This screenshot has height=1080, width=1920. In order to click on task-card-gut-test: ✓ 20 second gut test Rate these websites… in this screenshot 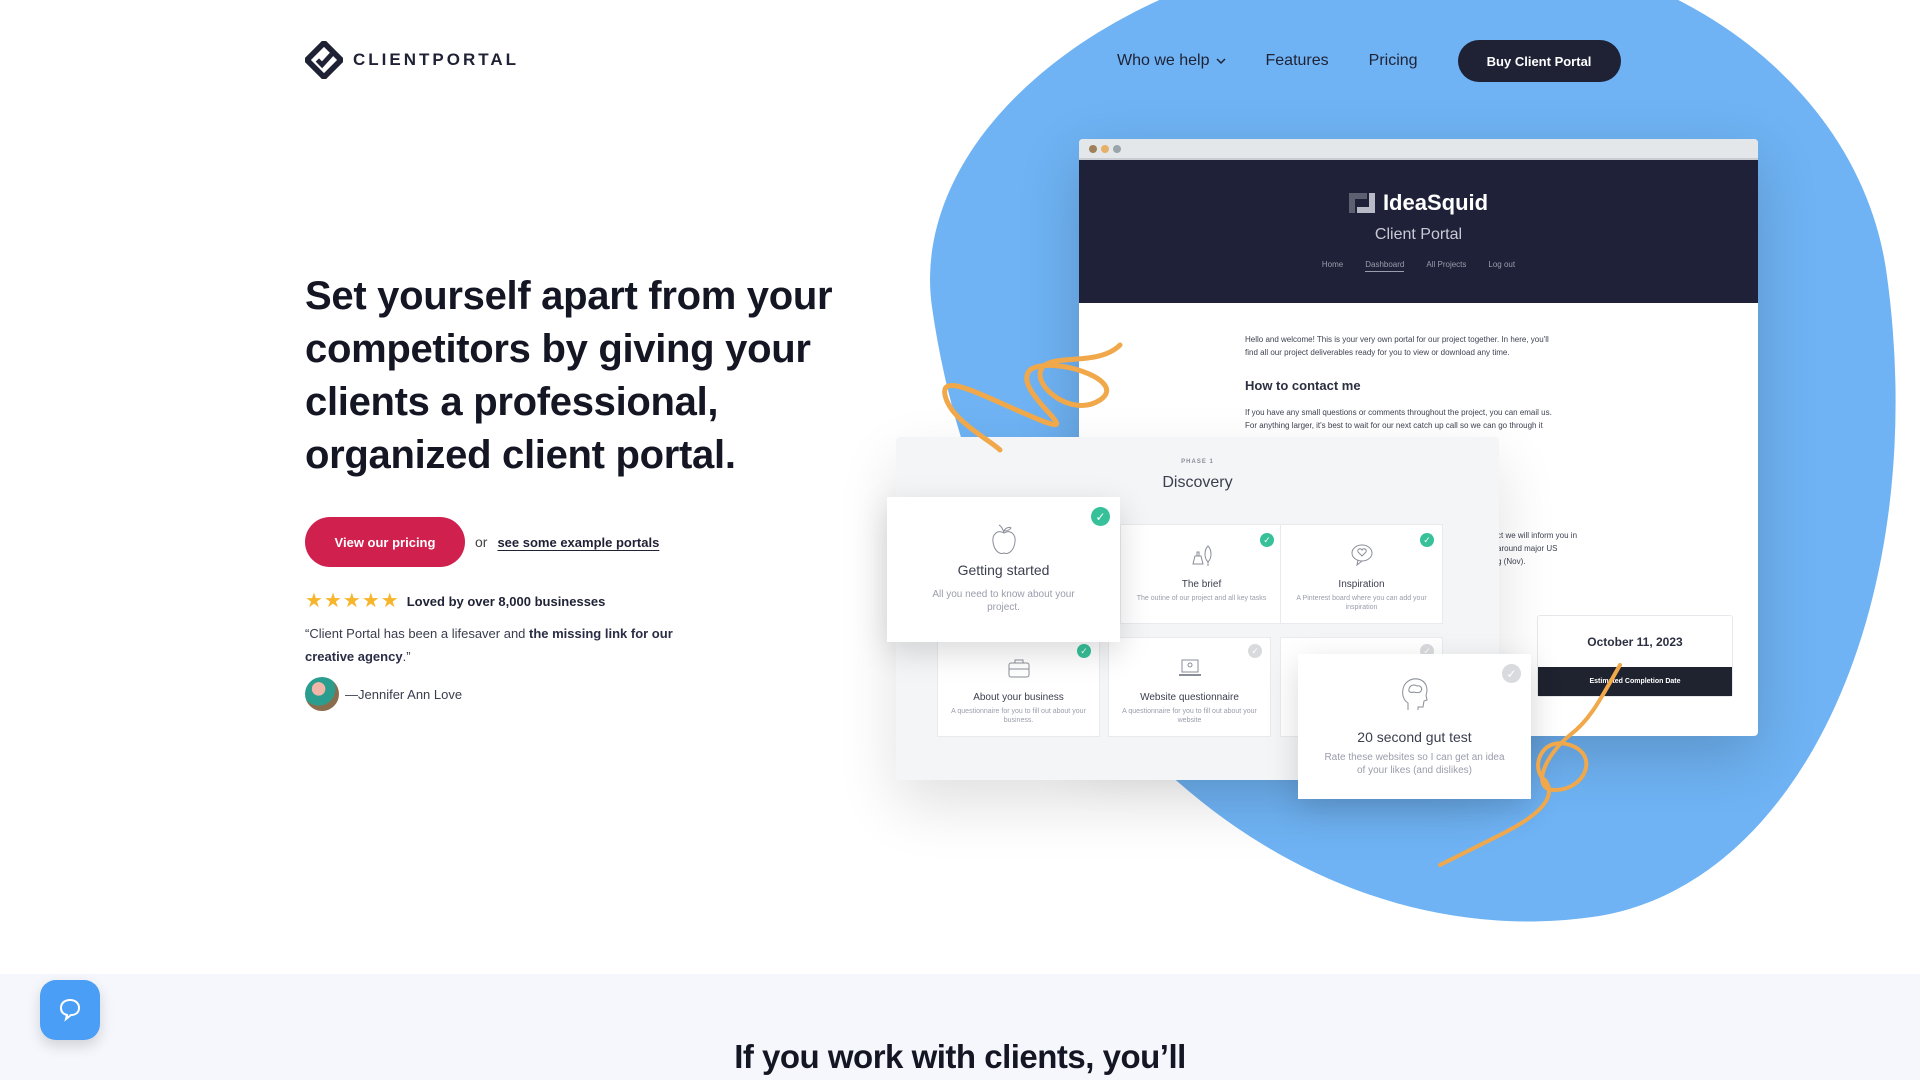, I will do `click(1414, 726)`.